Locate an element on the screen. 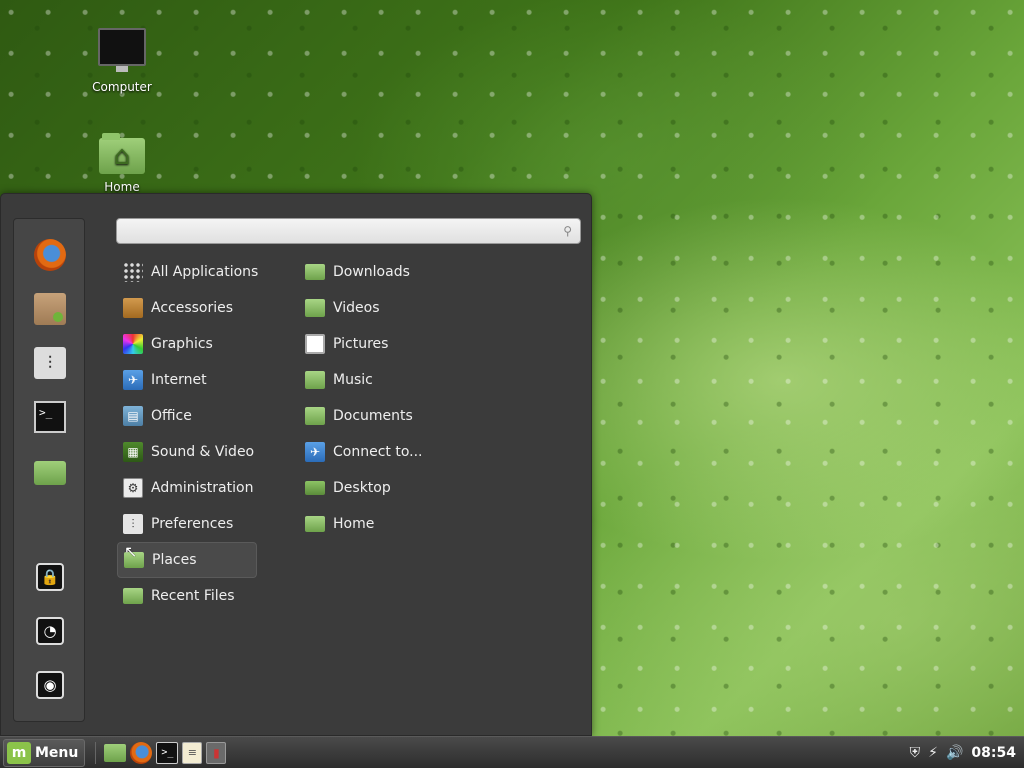  package-manager-icon is located at coordinates (50, 309).